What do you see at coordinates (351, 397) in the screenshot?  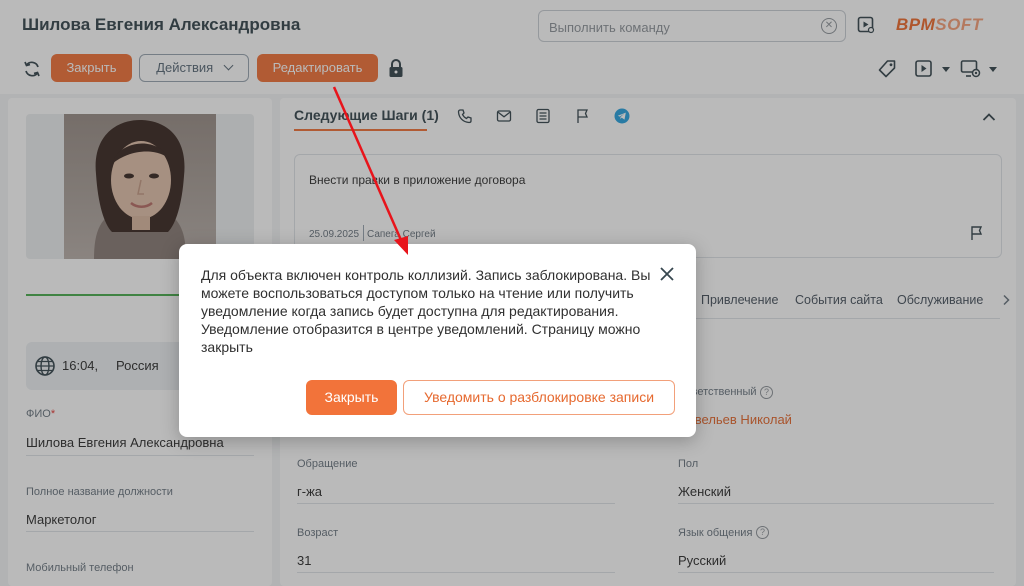 I see `dialog-close-button: Закрыть` at bounding box center [351, 397].